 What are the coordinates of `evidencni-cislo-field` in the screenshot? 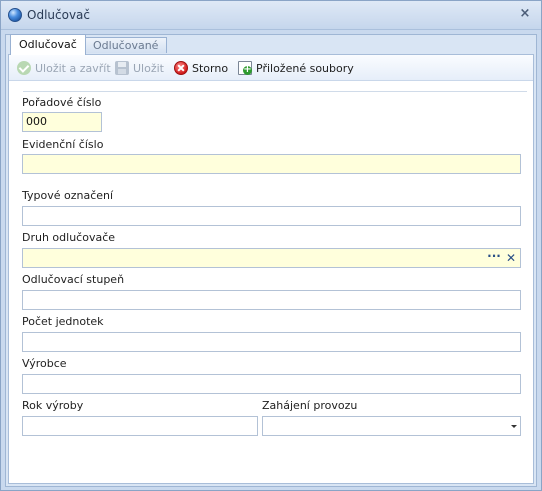 It's located at (271, 164).